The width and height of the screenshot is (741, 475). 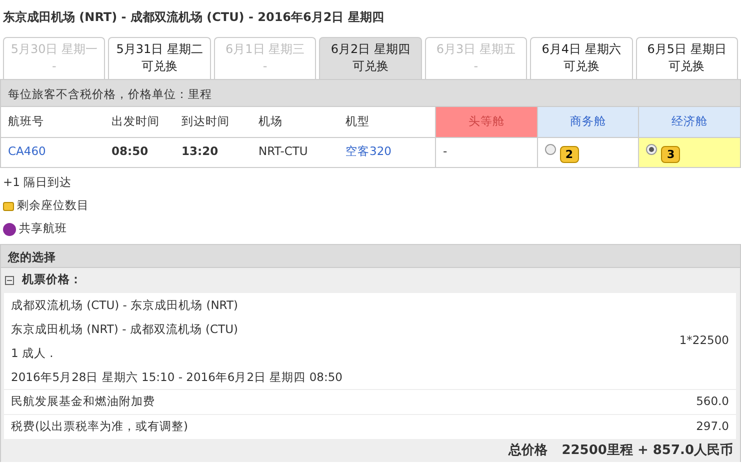 I want to click on fee-label: 税费(以出票税率为准，或有调整), so click(x=99, y=426).